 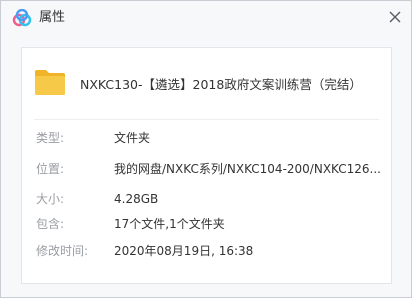 I want to click on title-bar: 属性, so click(x=206, y=18).